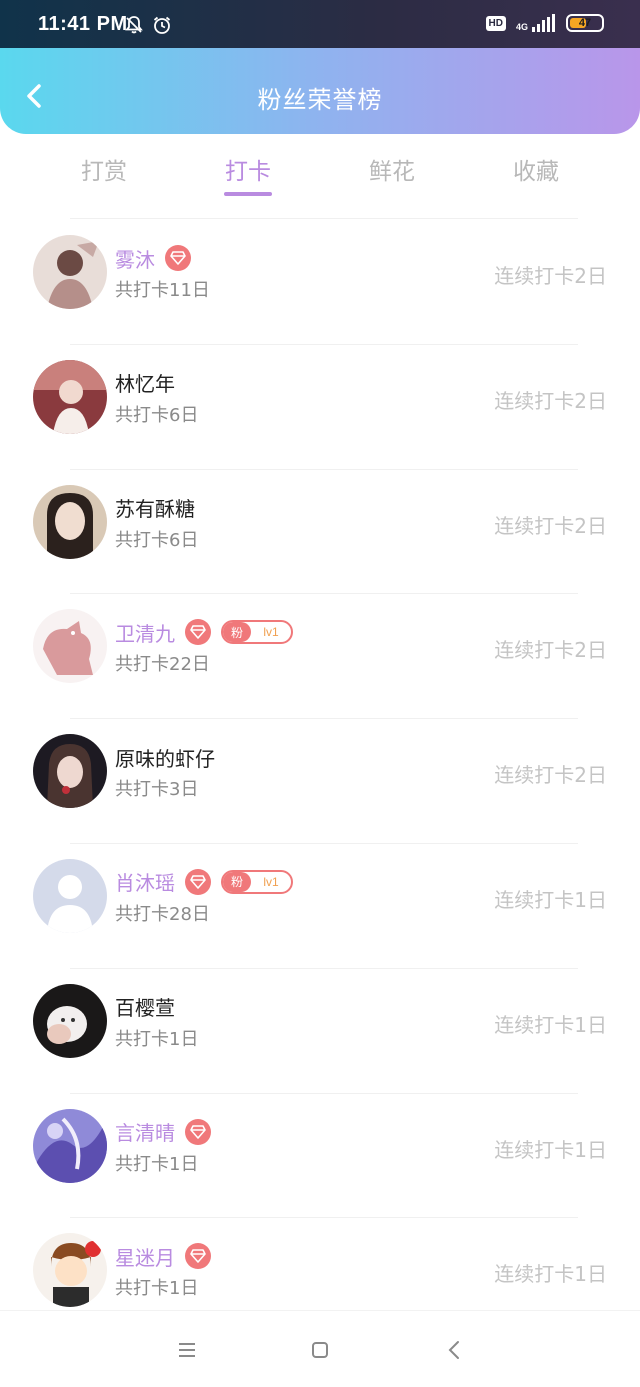  I want to click on list-item: 肖沐瑶 粉 lv1 共打卡28日 连续打卡1日, so click(320, 906).